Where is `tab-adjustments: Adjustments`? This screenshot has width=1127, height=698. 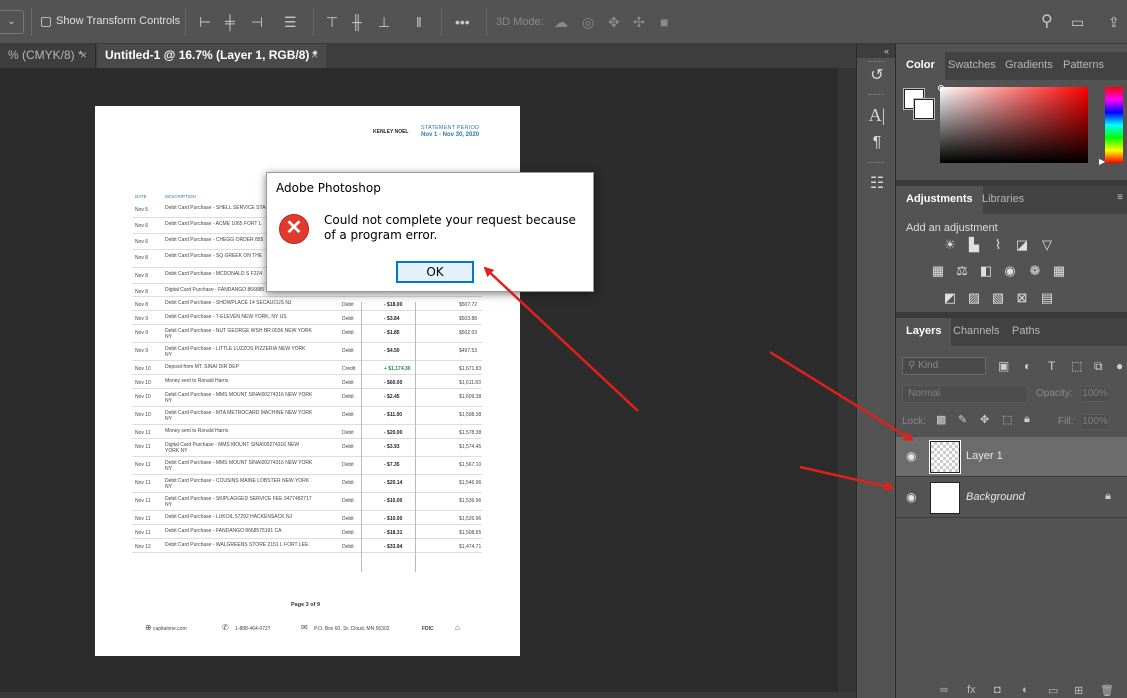 tab-adjustments: Adjustments is located at coordinates (939, 200).